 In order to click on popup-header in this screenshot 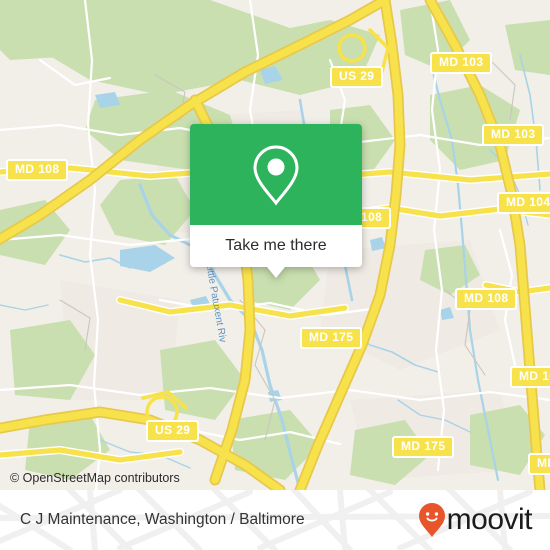, I will do `click(276, 174)`.